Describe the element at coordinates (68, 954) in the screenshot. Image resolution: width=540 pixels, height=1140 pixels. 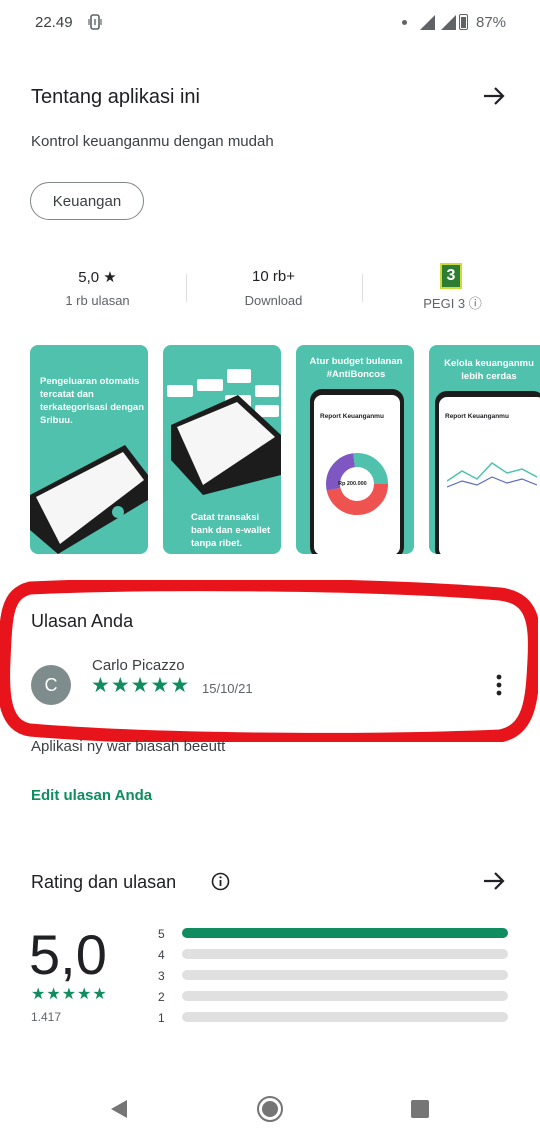
I see `average-rating: 5,0` at that location.